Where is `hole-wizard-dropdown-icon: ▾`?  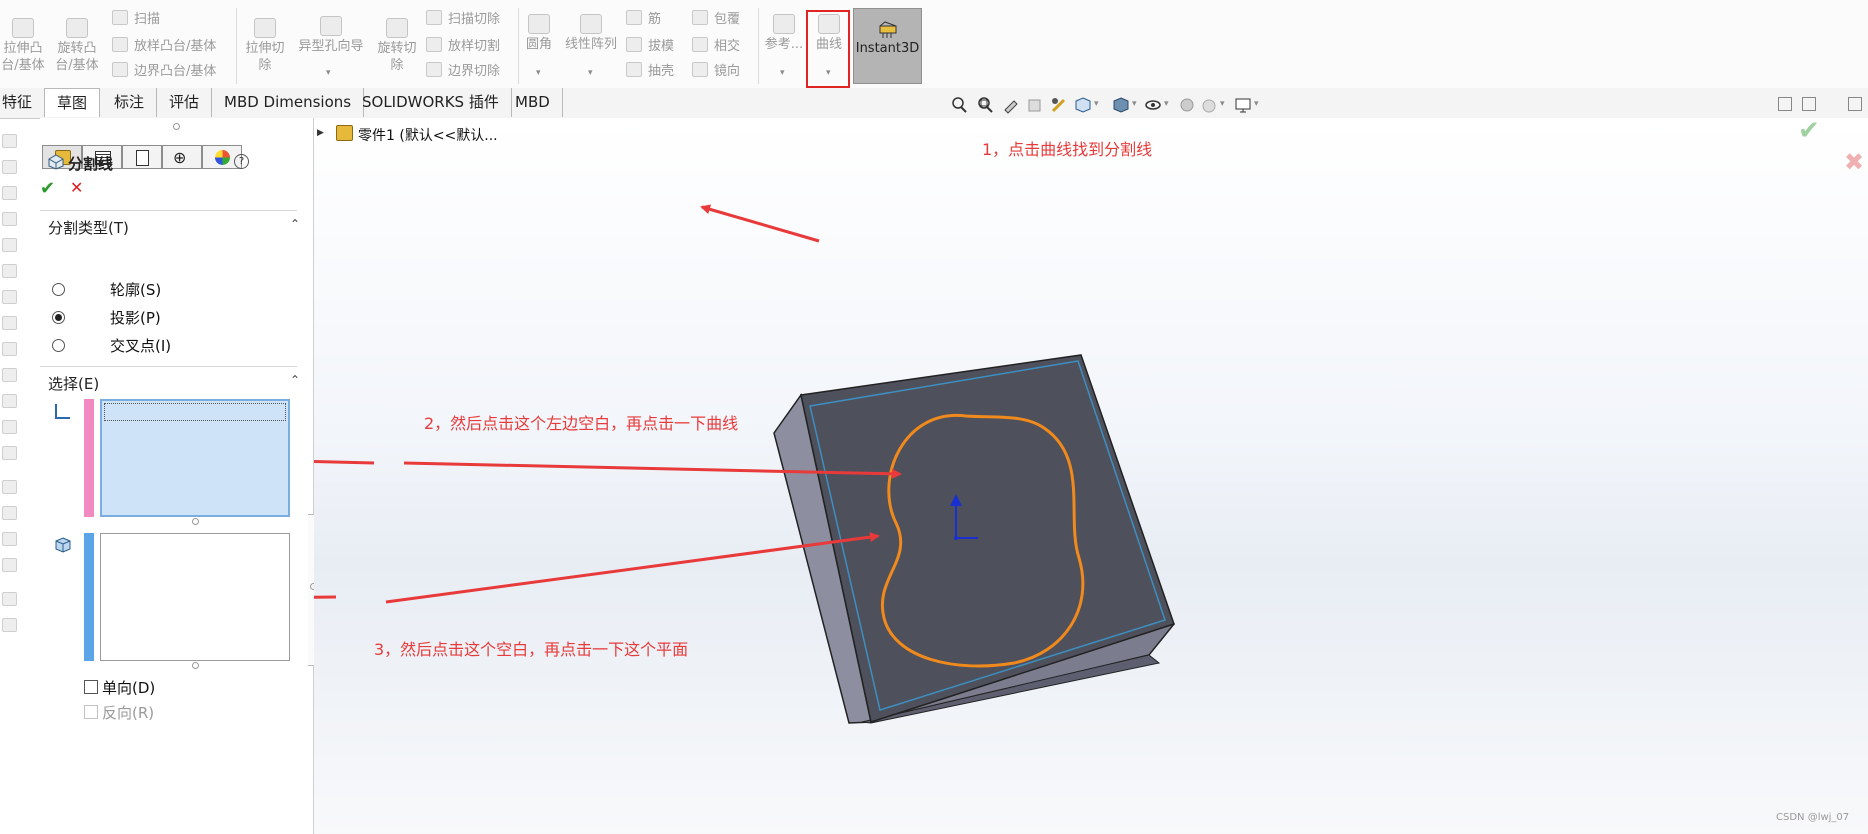 hole-wizard-dropdown-icon: ▾ is located at coordinates (328, 73).